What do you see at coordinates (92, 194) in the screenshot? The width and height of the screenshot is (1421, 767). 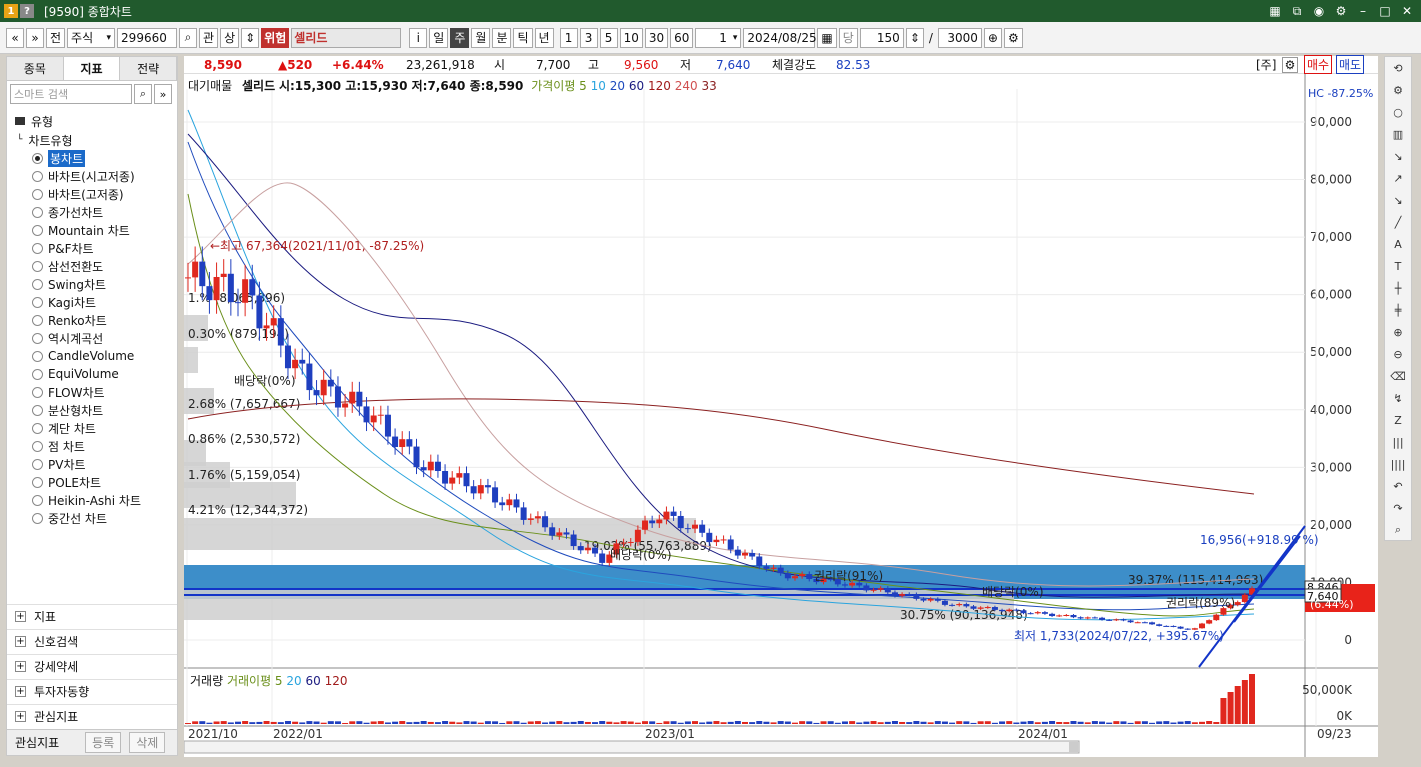 I see `chart-type-option: 바차트(고저종)` at bounding box center [92, 194].